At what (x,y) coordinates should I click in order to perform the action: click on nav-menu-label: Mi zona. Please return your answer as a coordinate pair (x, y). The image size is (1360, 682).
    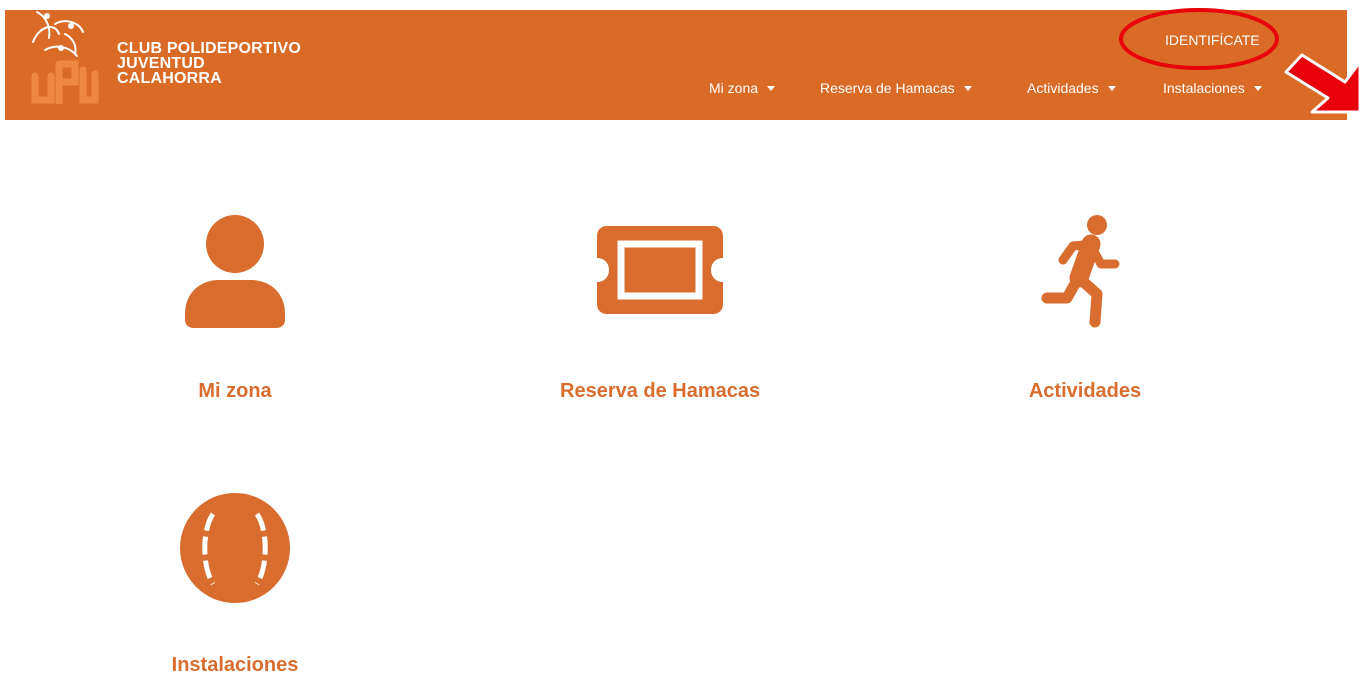
    Looking at the image, I should click on (734, 88).